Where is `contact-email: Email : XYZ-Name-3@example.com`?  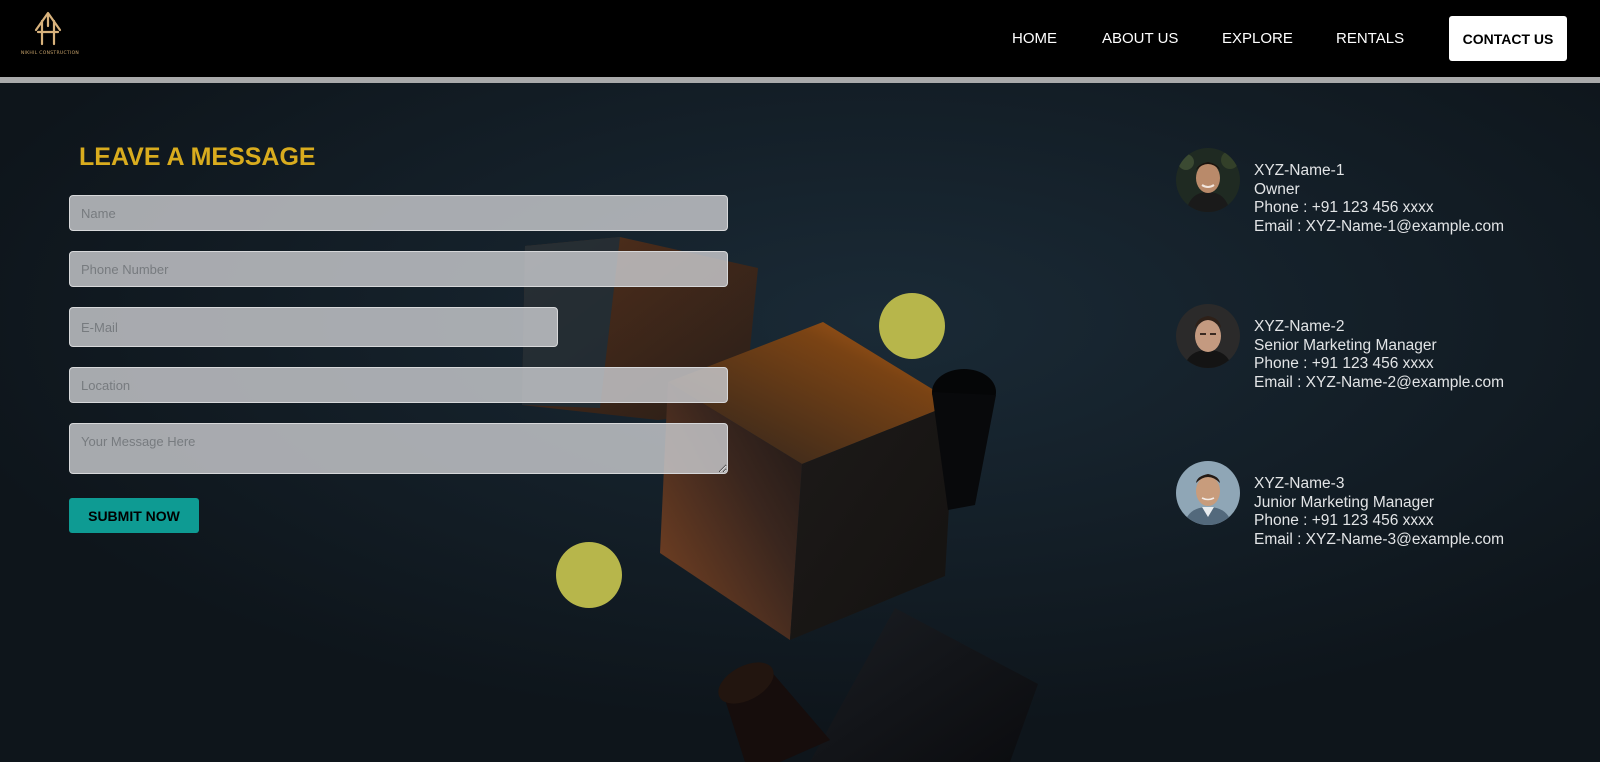
contact-email: Email : XYZ-Name-3@example.com is located at coordinates (1379, 539).